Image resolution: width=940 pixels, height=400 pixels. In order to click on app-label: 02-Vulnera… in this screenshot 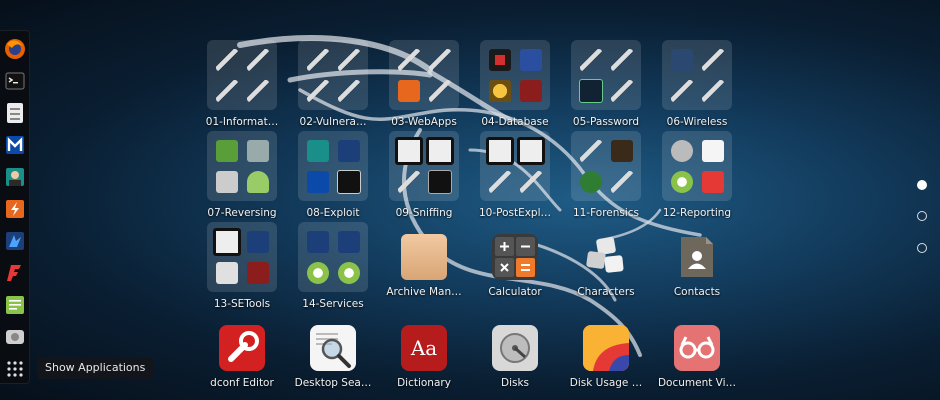, I will do `click(333, 122)`.